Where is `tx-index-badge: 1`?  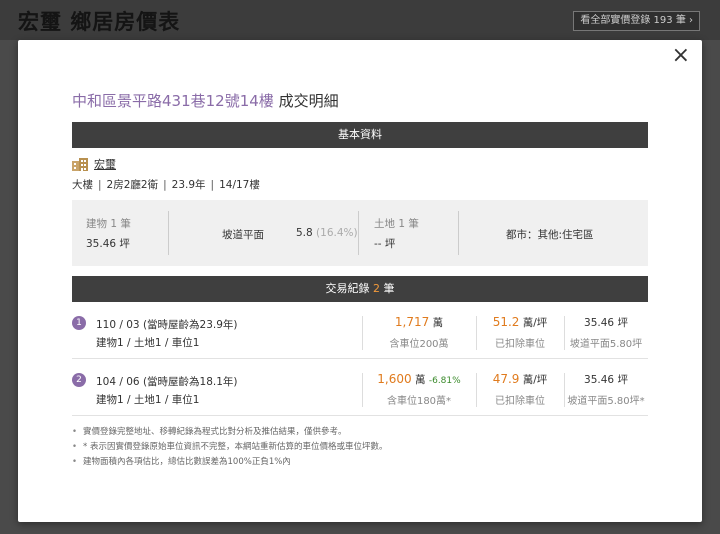
tx-index-badge: 1 is located at coordinates (79, 323).